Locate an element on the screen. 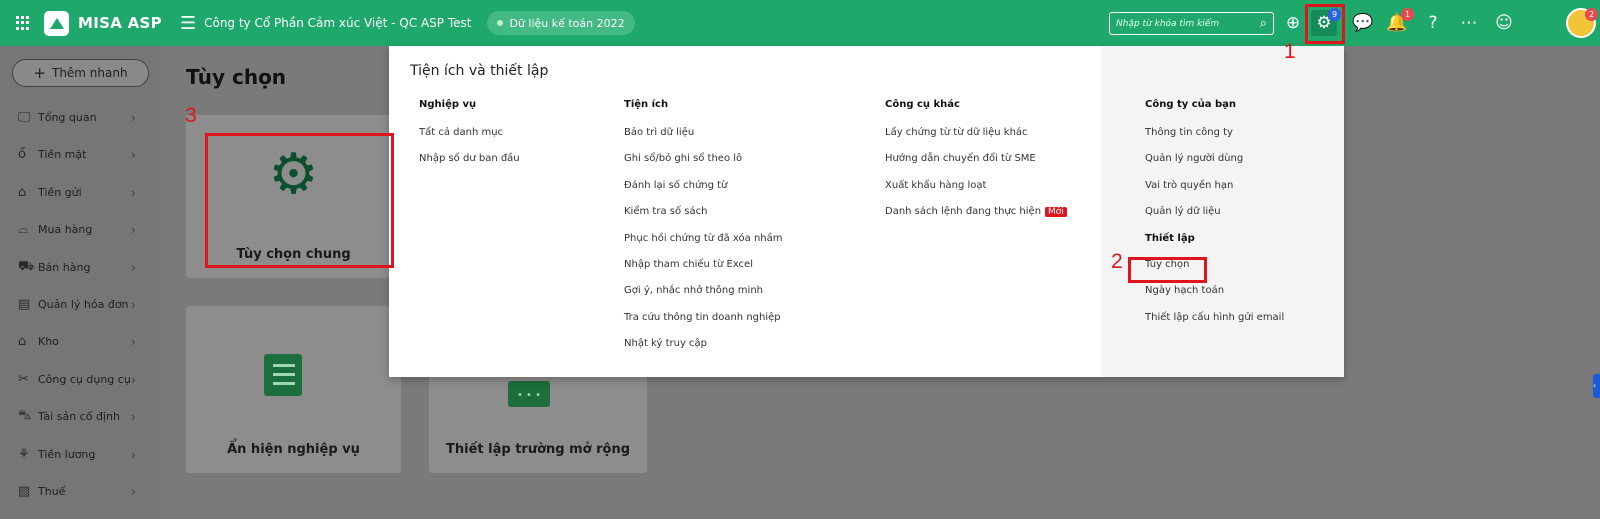 Image resolution: width=1600 pixels, height=519 pixels. sidebar-item-label: Quản lý hóa đơn is located at coordinates (83, 304).